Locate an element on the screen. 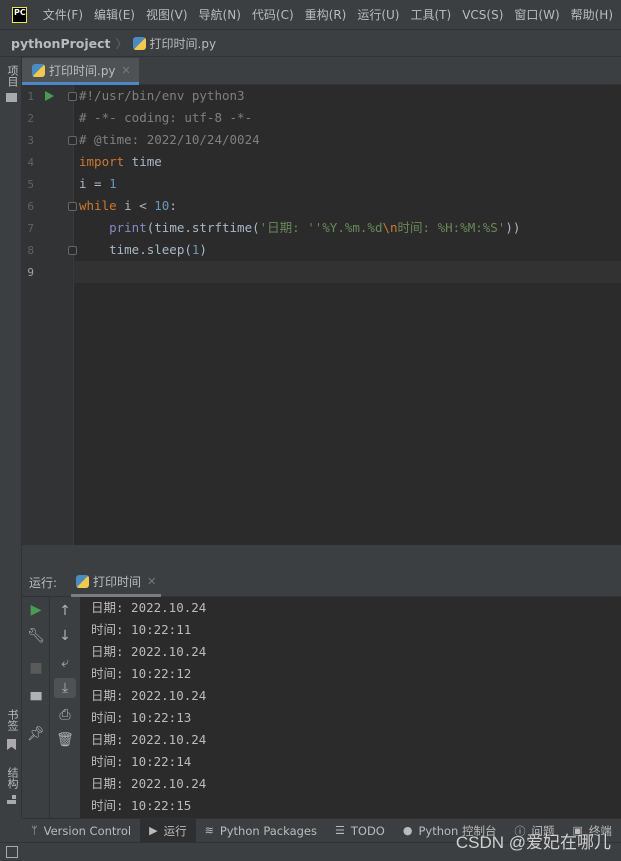 This screenshot has width=621, height=861. code-token: 时间: %H:%M:%S' is located at coordinates (451, 227).